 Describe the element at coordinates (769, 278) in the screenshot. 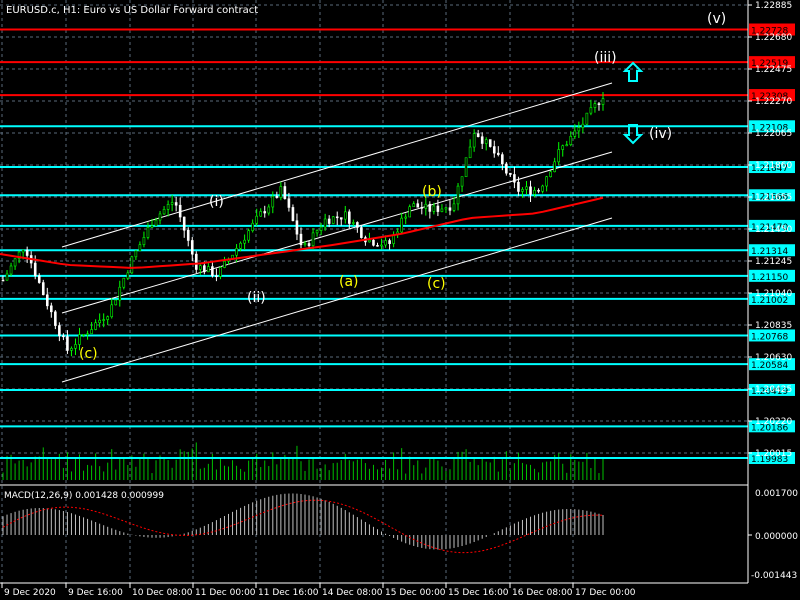

I see `level-price-label: 1.21150` at that location.